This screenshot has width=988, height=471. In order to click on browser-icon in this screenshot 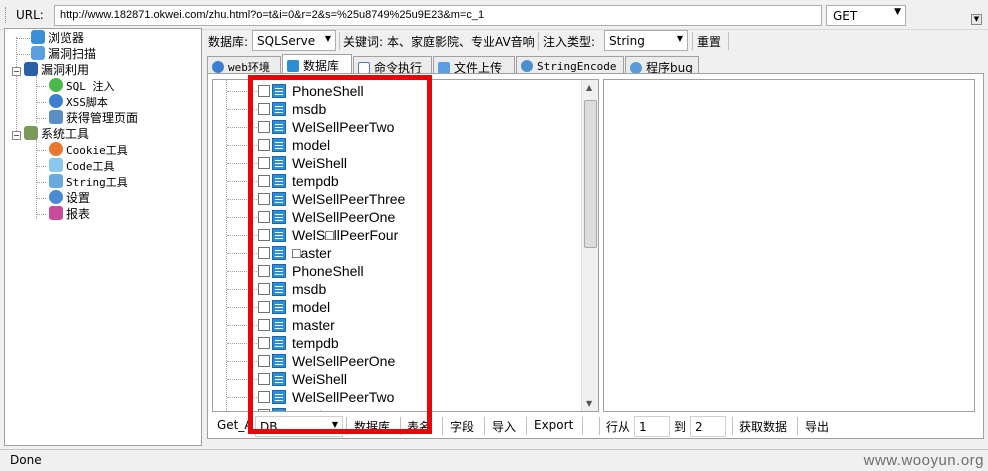, I will do `click(38, 37)`.